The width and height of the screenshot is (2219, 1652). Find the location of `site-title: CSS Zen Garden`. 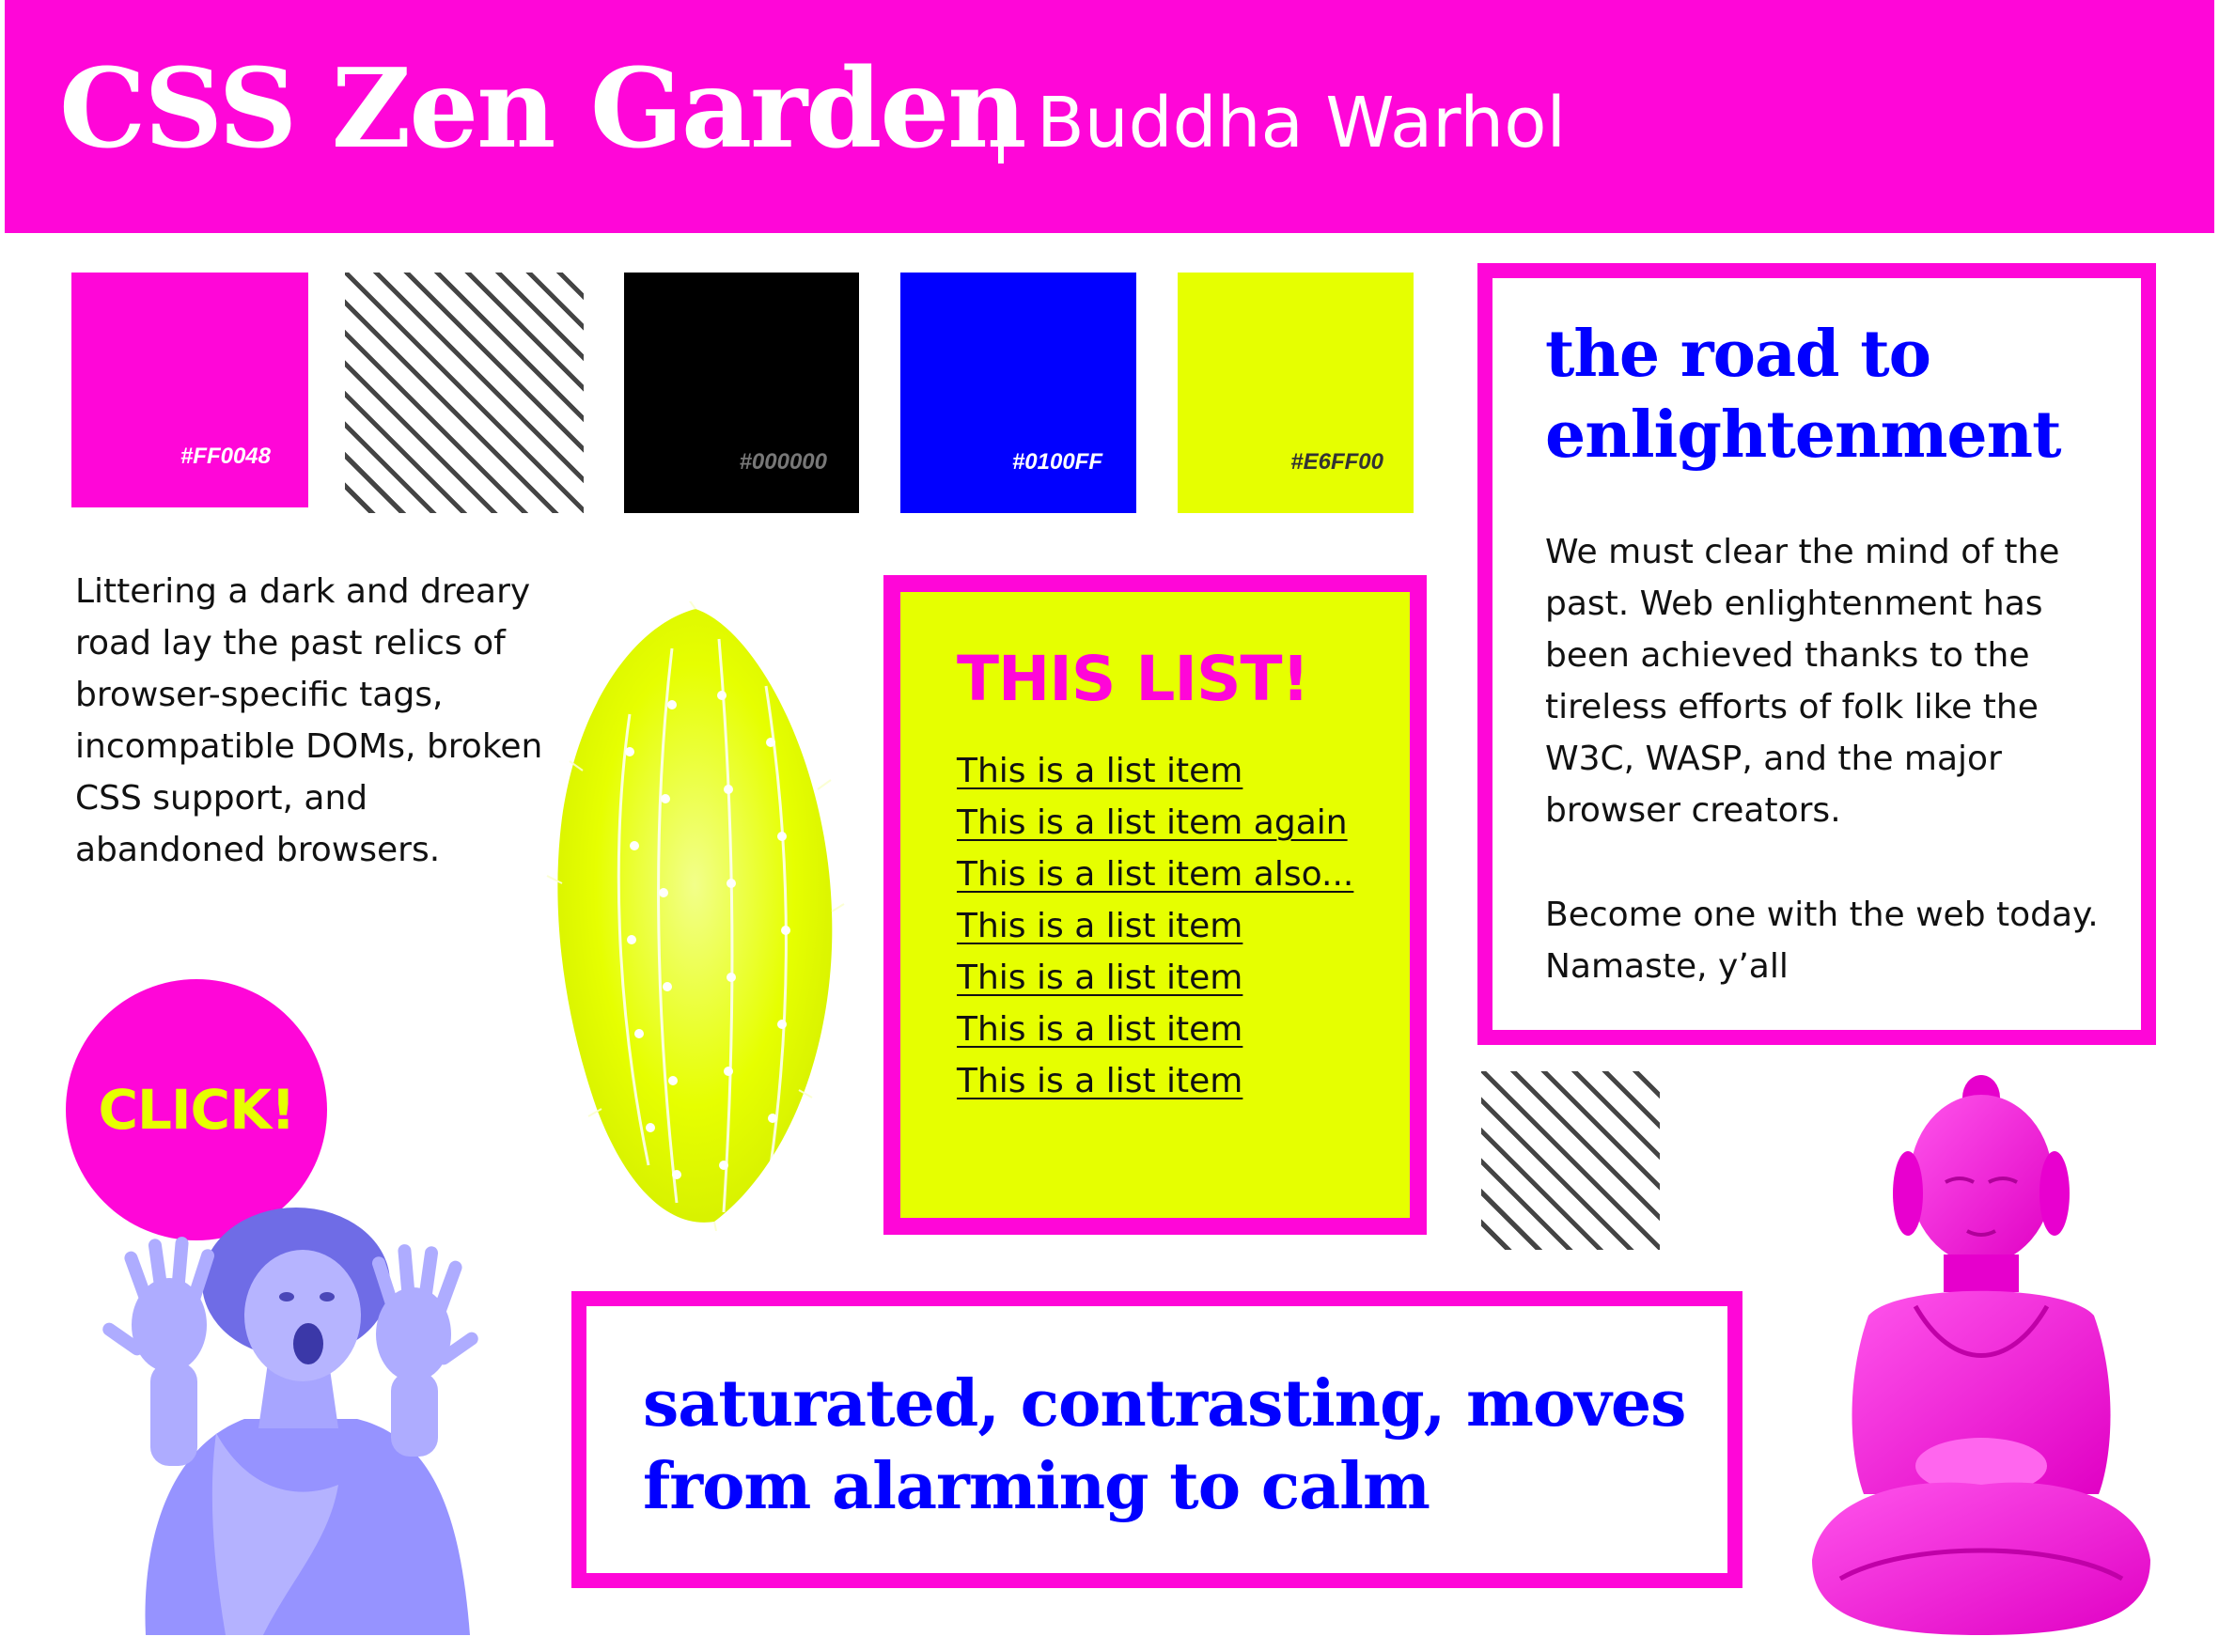

site-title: CSS Zen Garden is located at coordinates (542, 109).